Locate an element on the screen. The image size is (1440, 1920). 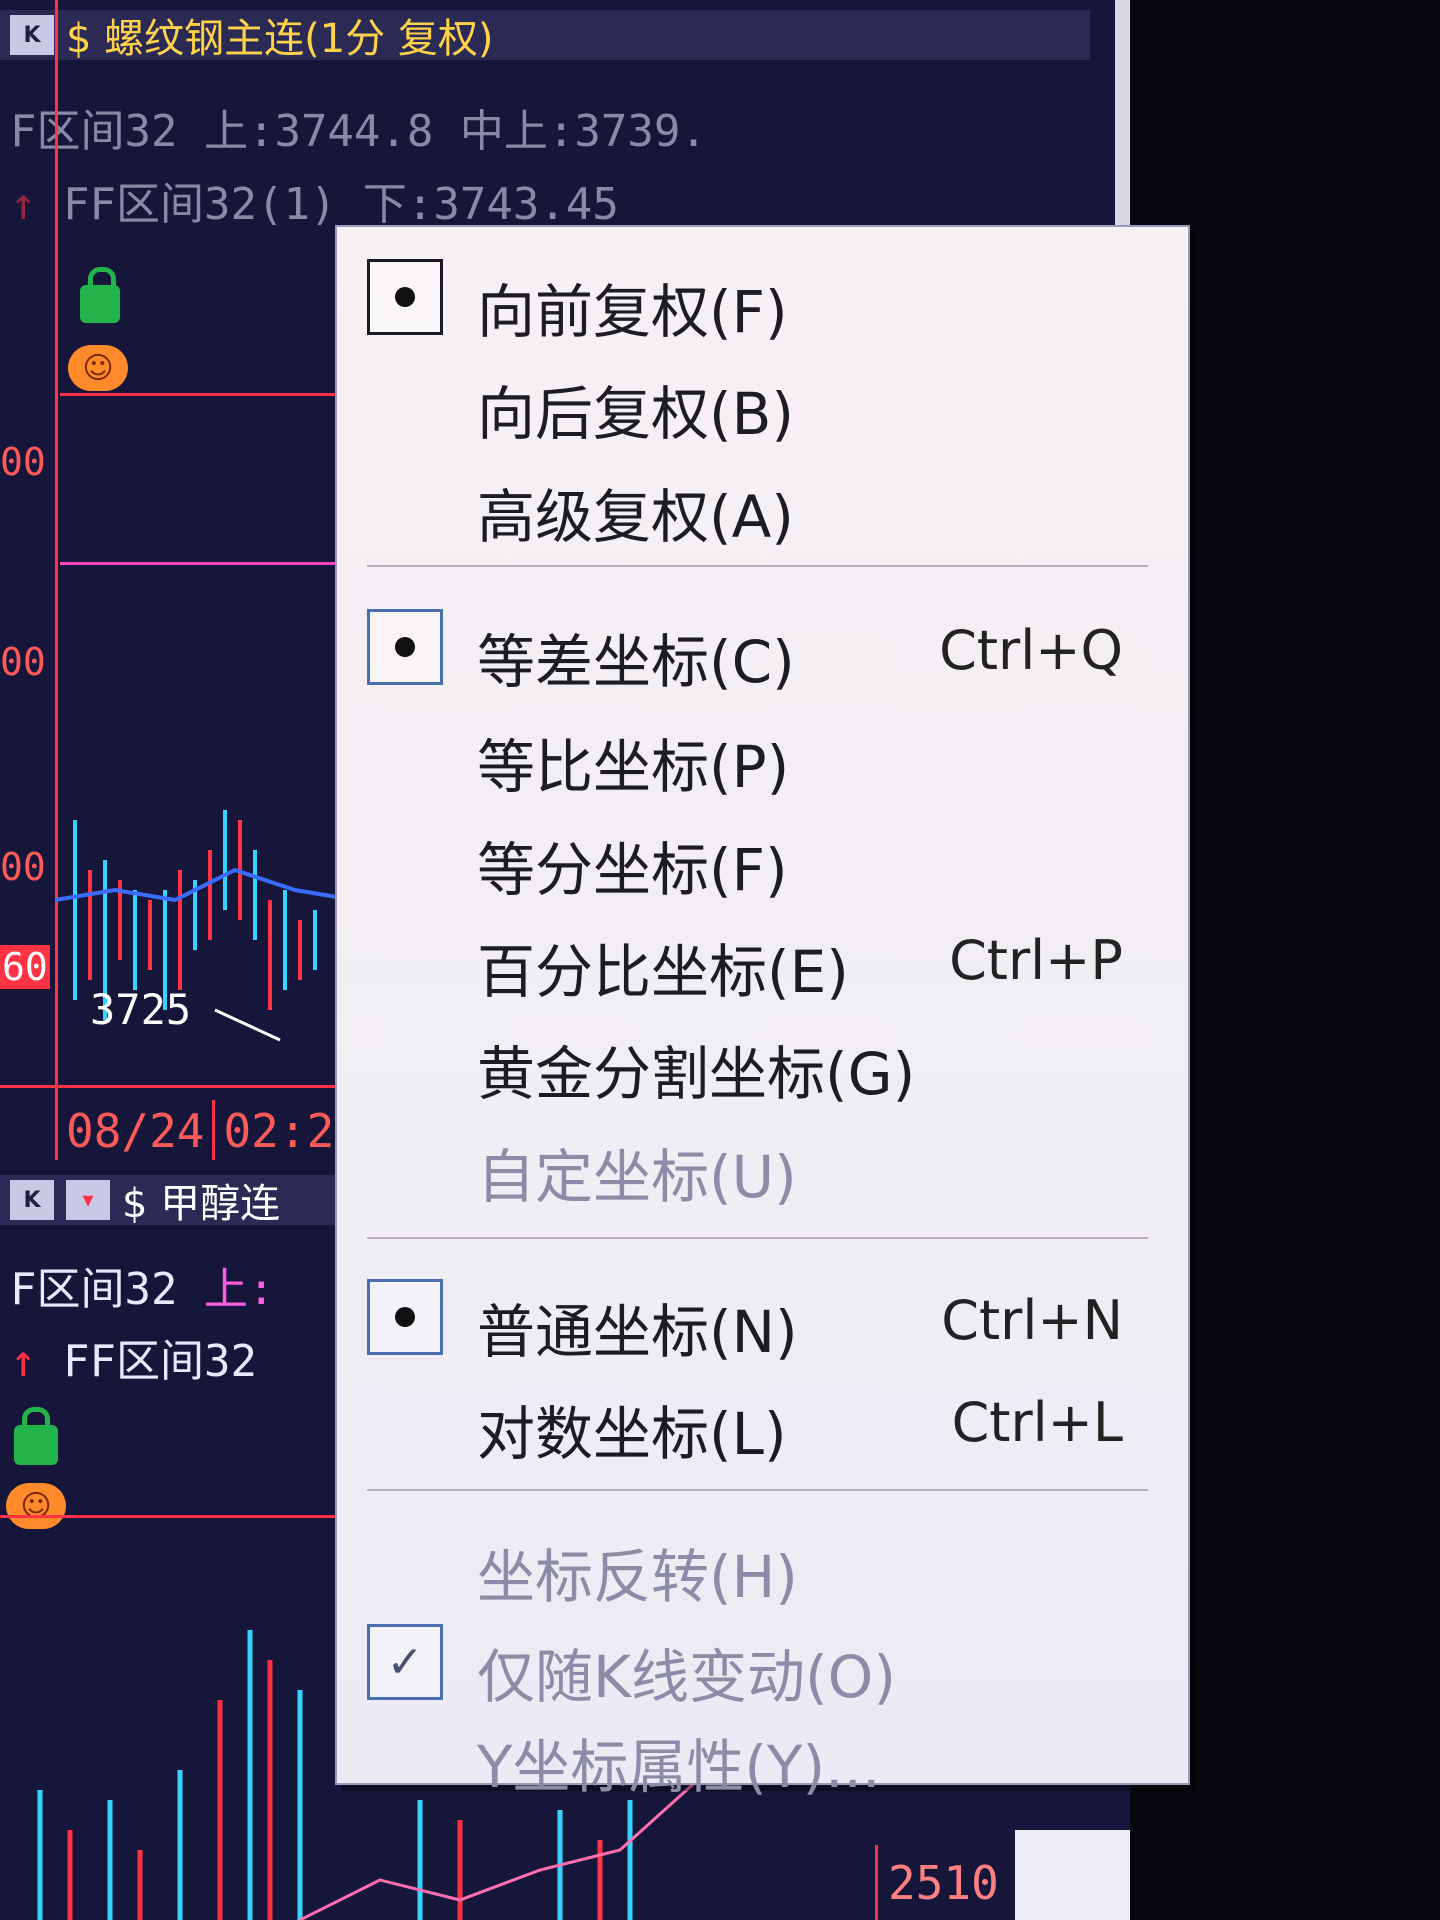
menu-item-normal-axis: 普通坐标(N) Ctrl+N is located at coordinates (762, 1317).